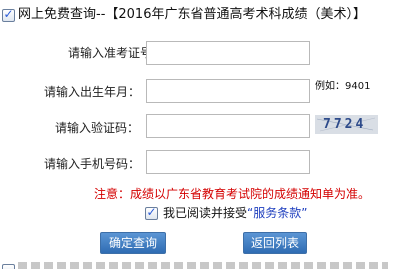 The image size is (397, 269). I want to click on captcha-image: 7724, so click(346, 124).